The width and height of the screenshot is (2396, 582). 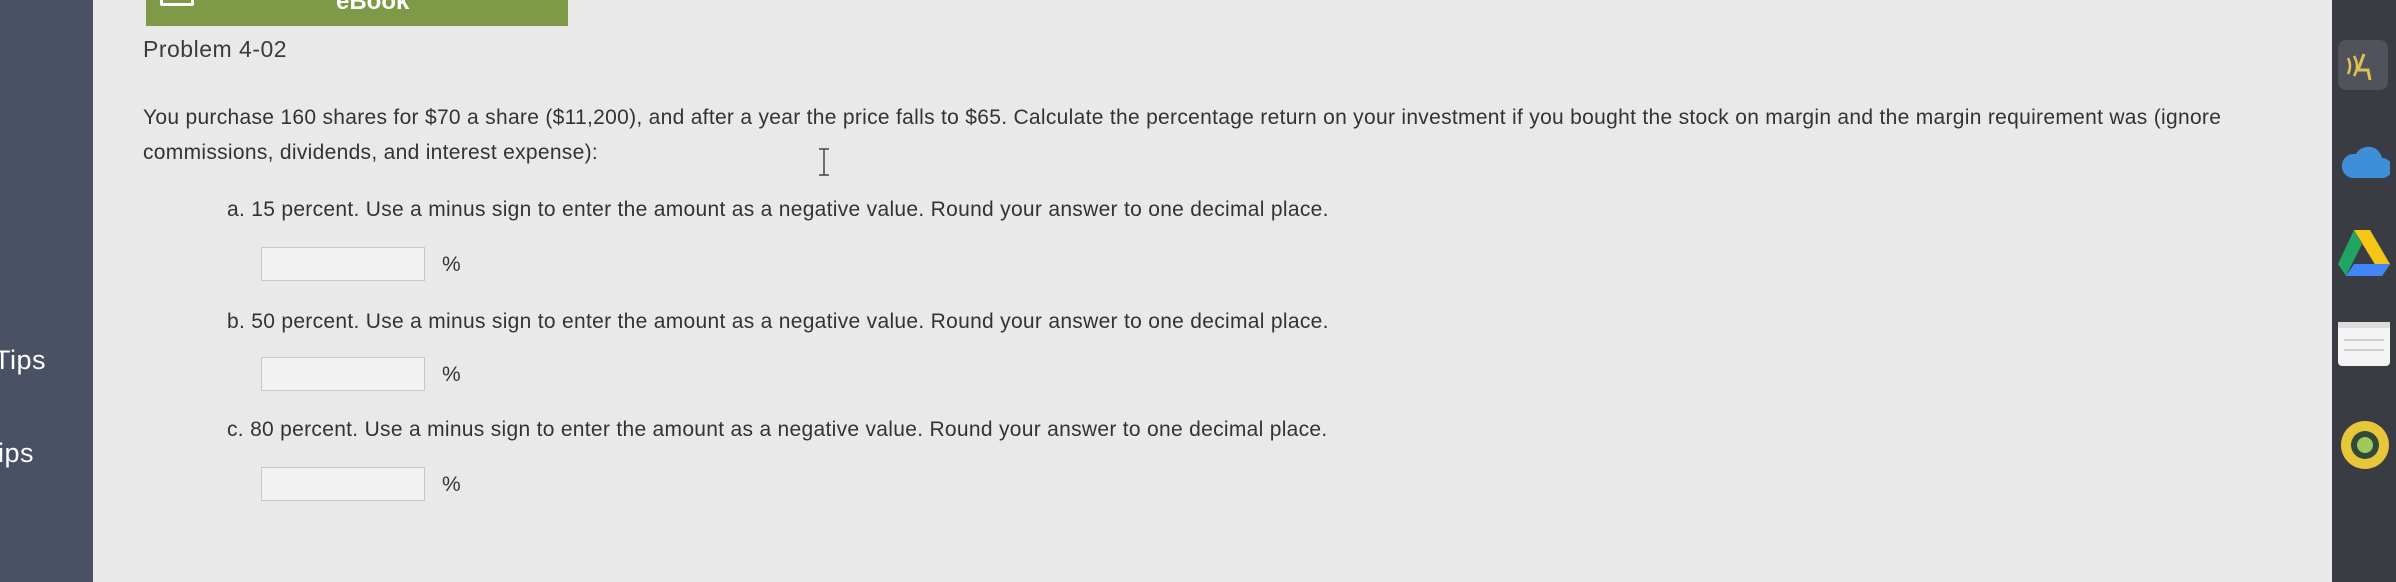 I want to click on answer-c-unit: %, so click(x=451, y=484).